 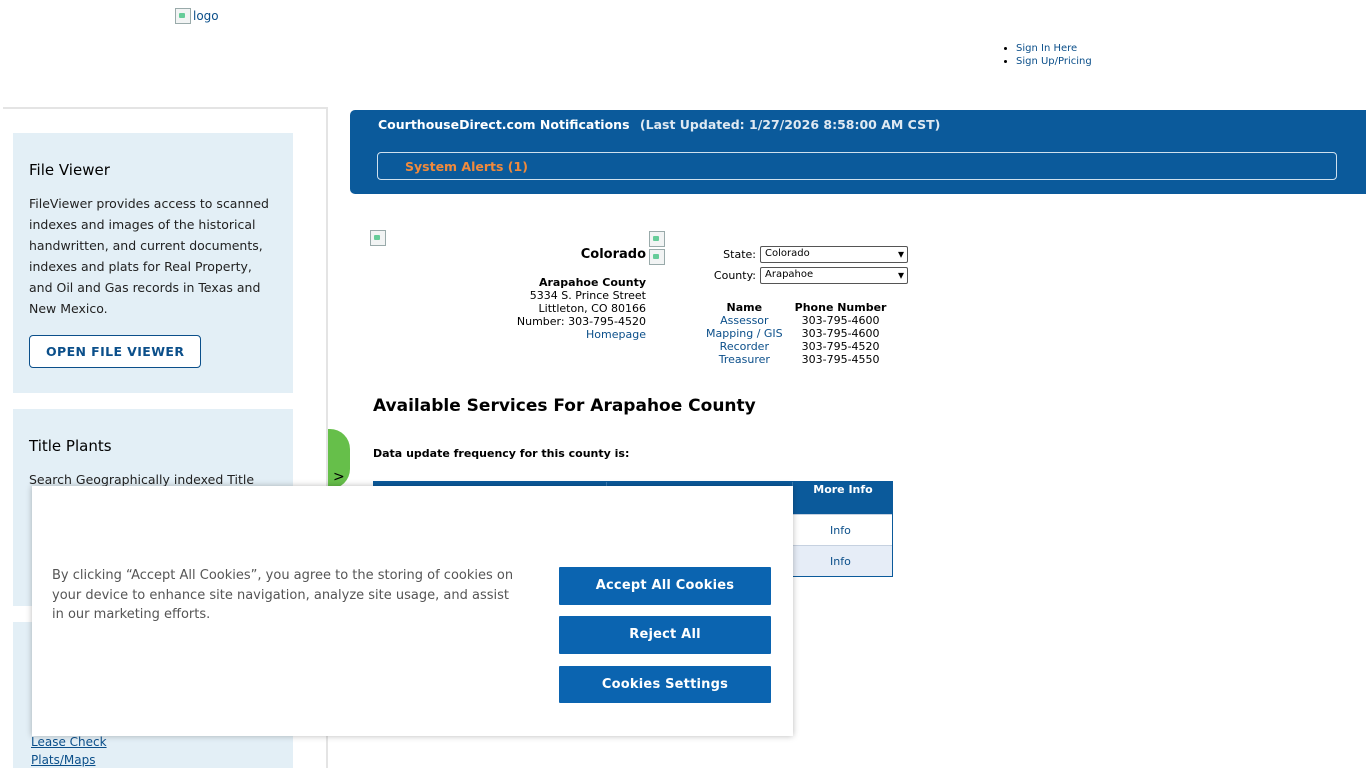 I want to click on address-line-1: 5334 S. Prince Street, so click(x=587, y=295).